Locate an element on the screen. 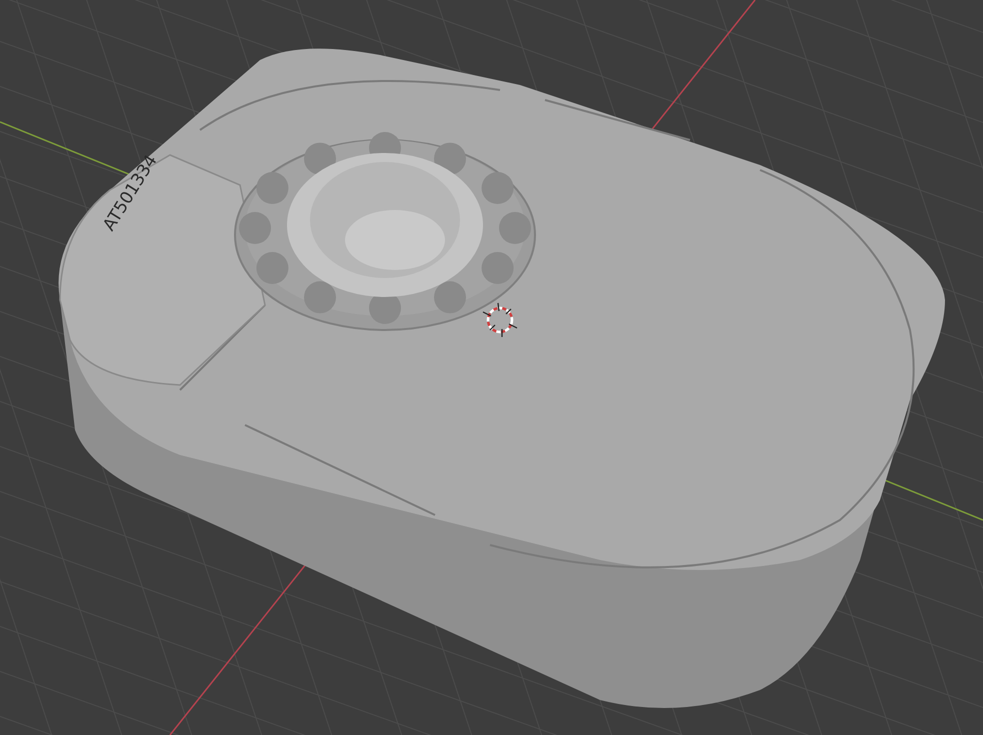  3d-cursor-icon is located at coordinates (500, 320).